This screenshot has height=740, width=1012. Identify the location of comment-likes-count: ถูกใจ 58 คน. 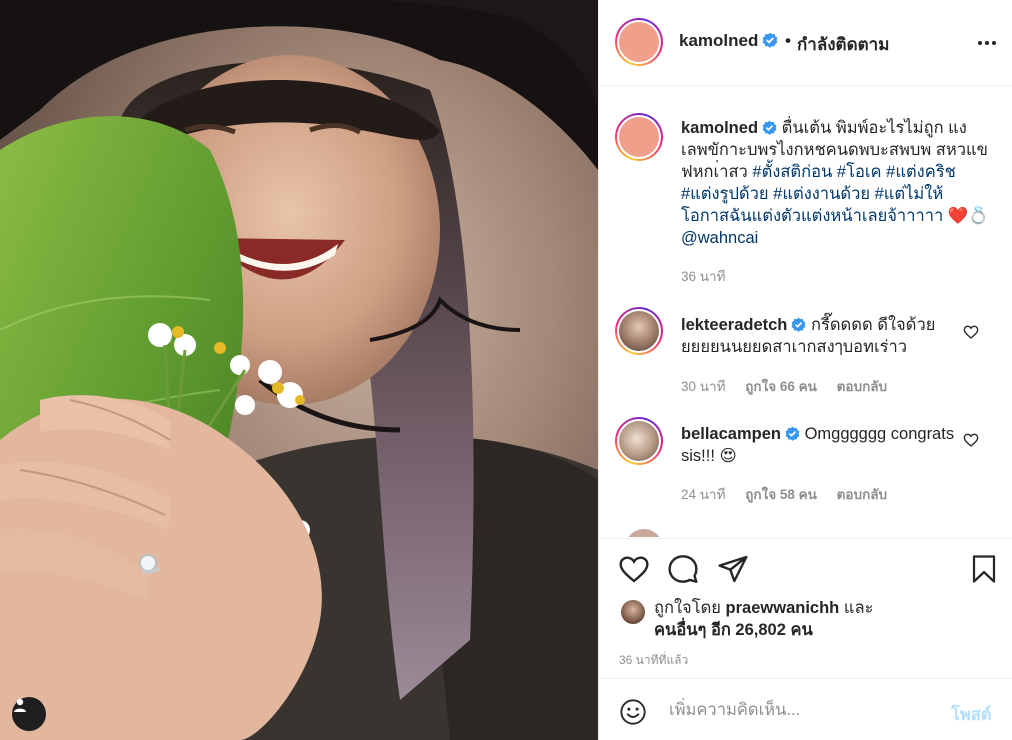
(781, 494).